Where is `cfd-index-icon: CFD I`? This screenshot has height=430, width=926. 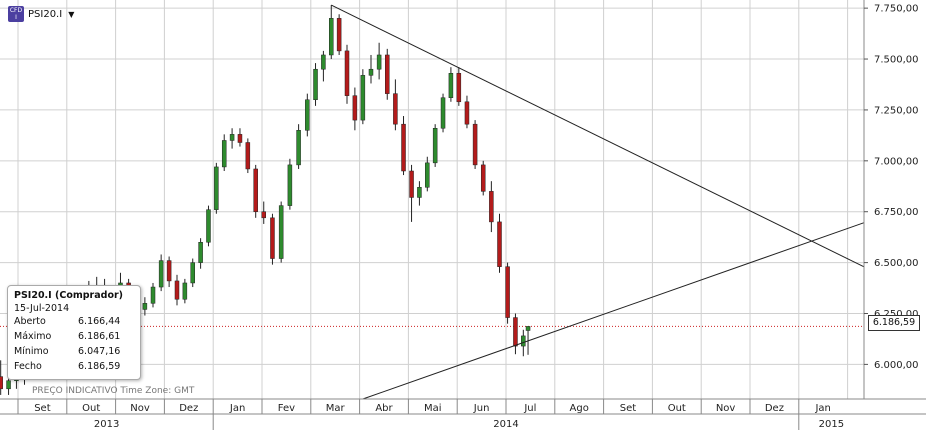
cfd-index-icon: CFD I is located at coordinates (16, 14).